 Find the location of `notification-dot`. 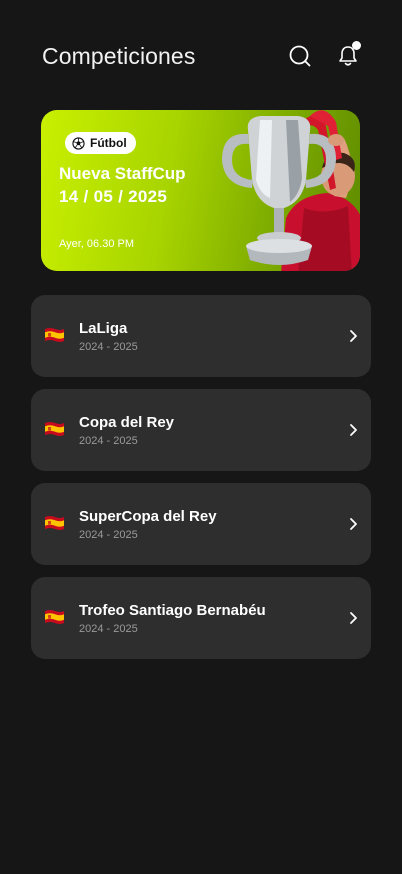

notification-dot is located at coordinates (356, 45).